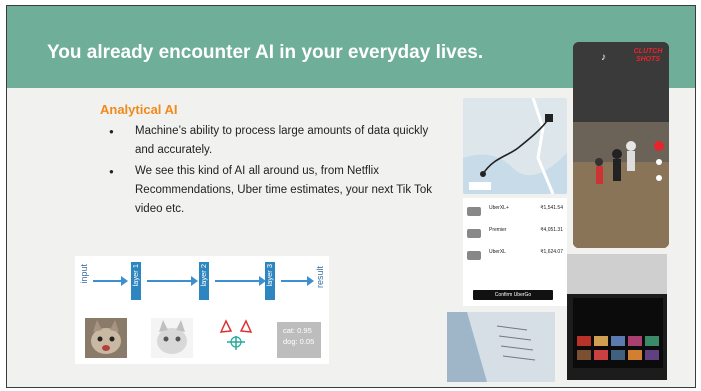 The width and height of the screenshot is (701, 391). What do you see at coordinates (106, 338) in the screenshot?
I see `cat-photo` at bounding box center [106, 338].